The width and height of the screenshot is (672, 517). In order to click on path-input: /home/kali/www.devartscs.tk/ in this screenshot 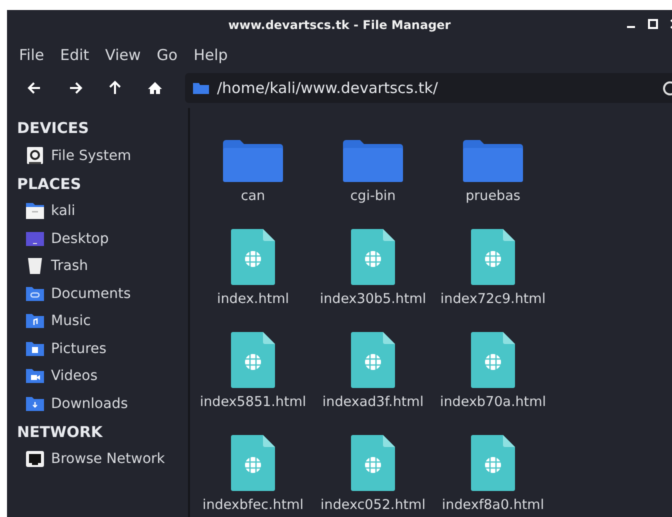, I will do `click(435, 88)`.